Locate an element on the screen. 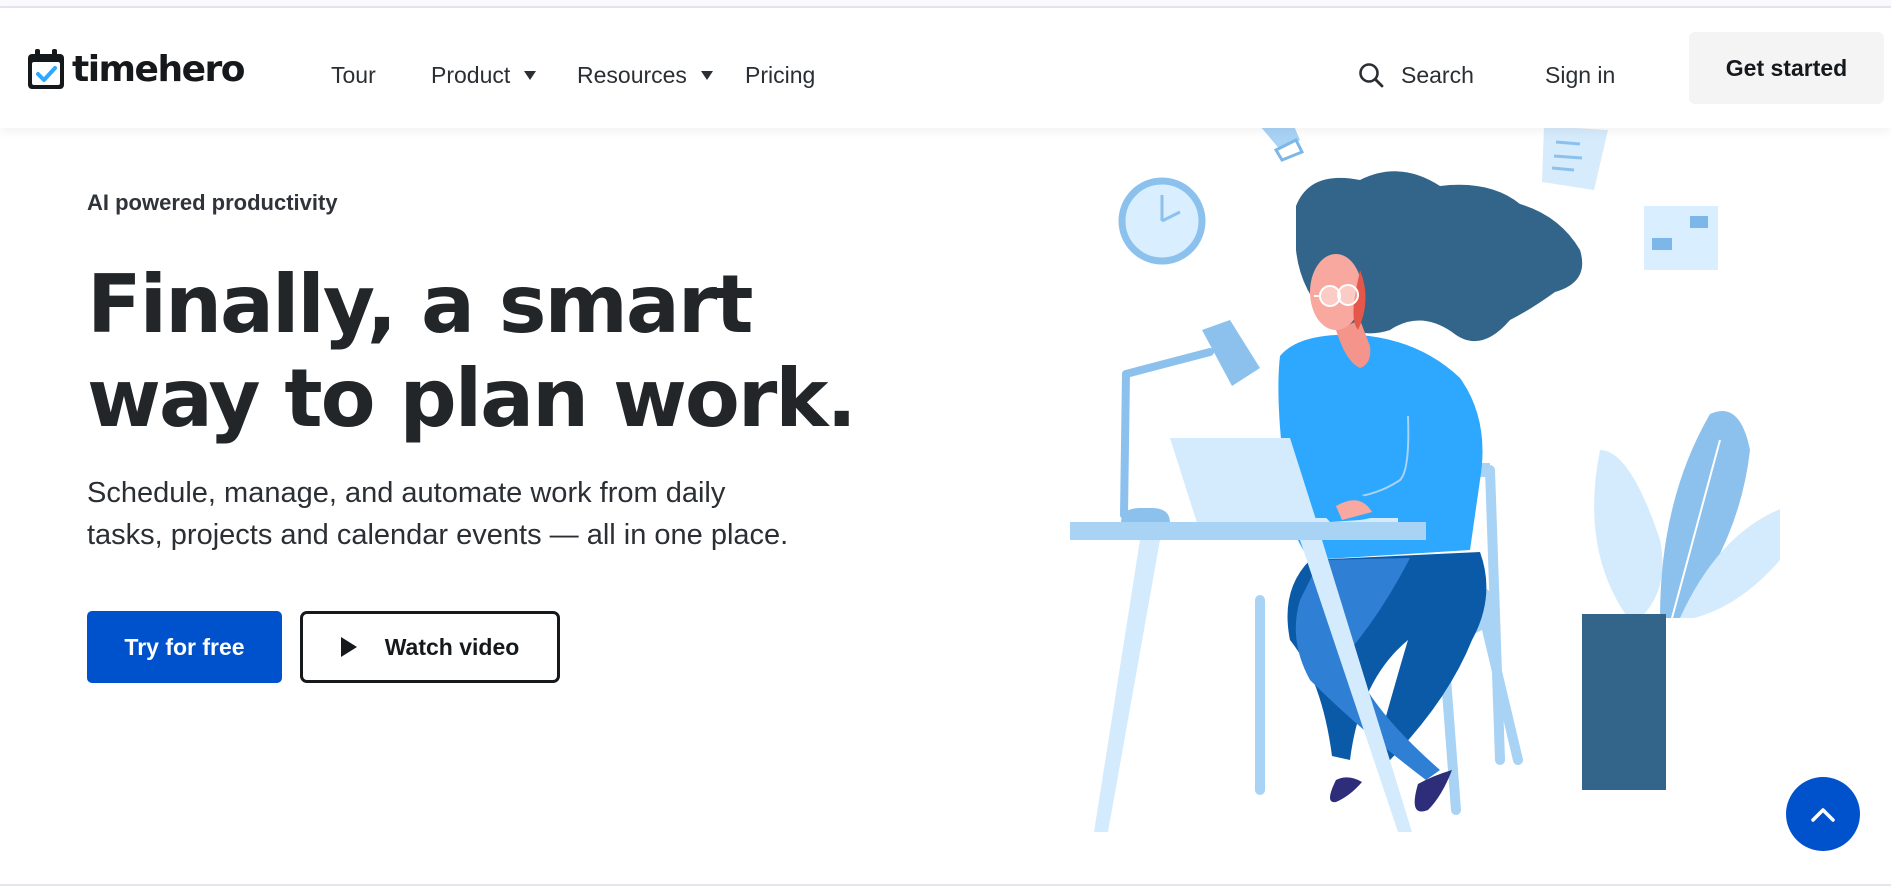 The height and width of the screenshot is (886, 1891). calendar-check-icon is located at coordinates (46, 69).